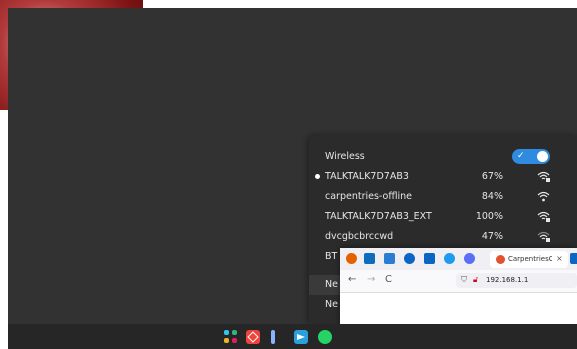 The height and width of the screenshot is (349, 577). Describe the element at coordinates (389, 258) in the screenshot. I see `docs-icon` at that location.